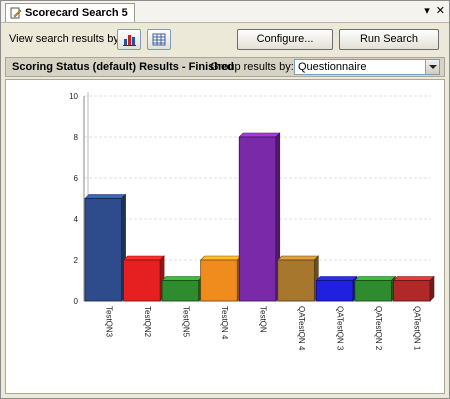 Image resolution: width=450 pixels, height=399 pixels. Describe the element at coordinates (263, 319) in the screenshot. I see `x-tick-label: TestQN` at that location.